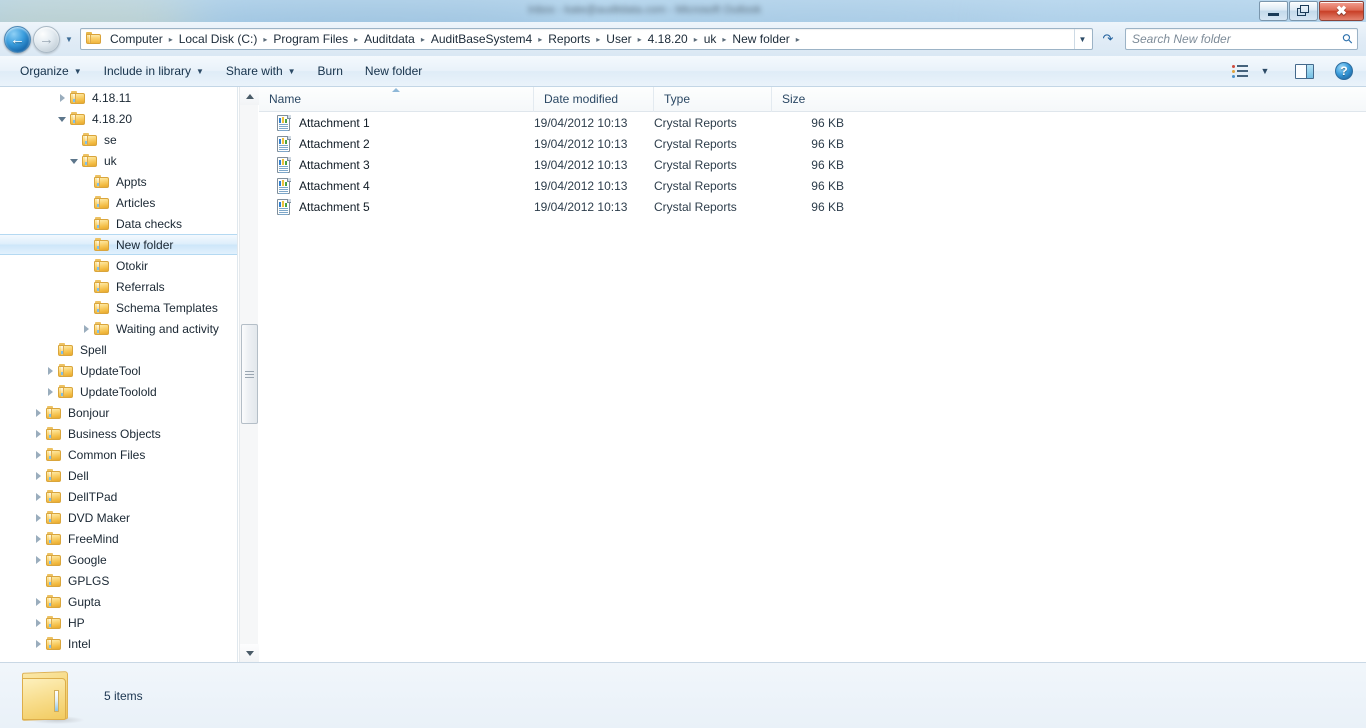 The height and width of the screenshot is (728, 1366). I want to click on show-preview-pane-button, so click(1304, 71).